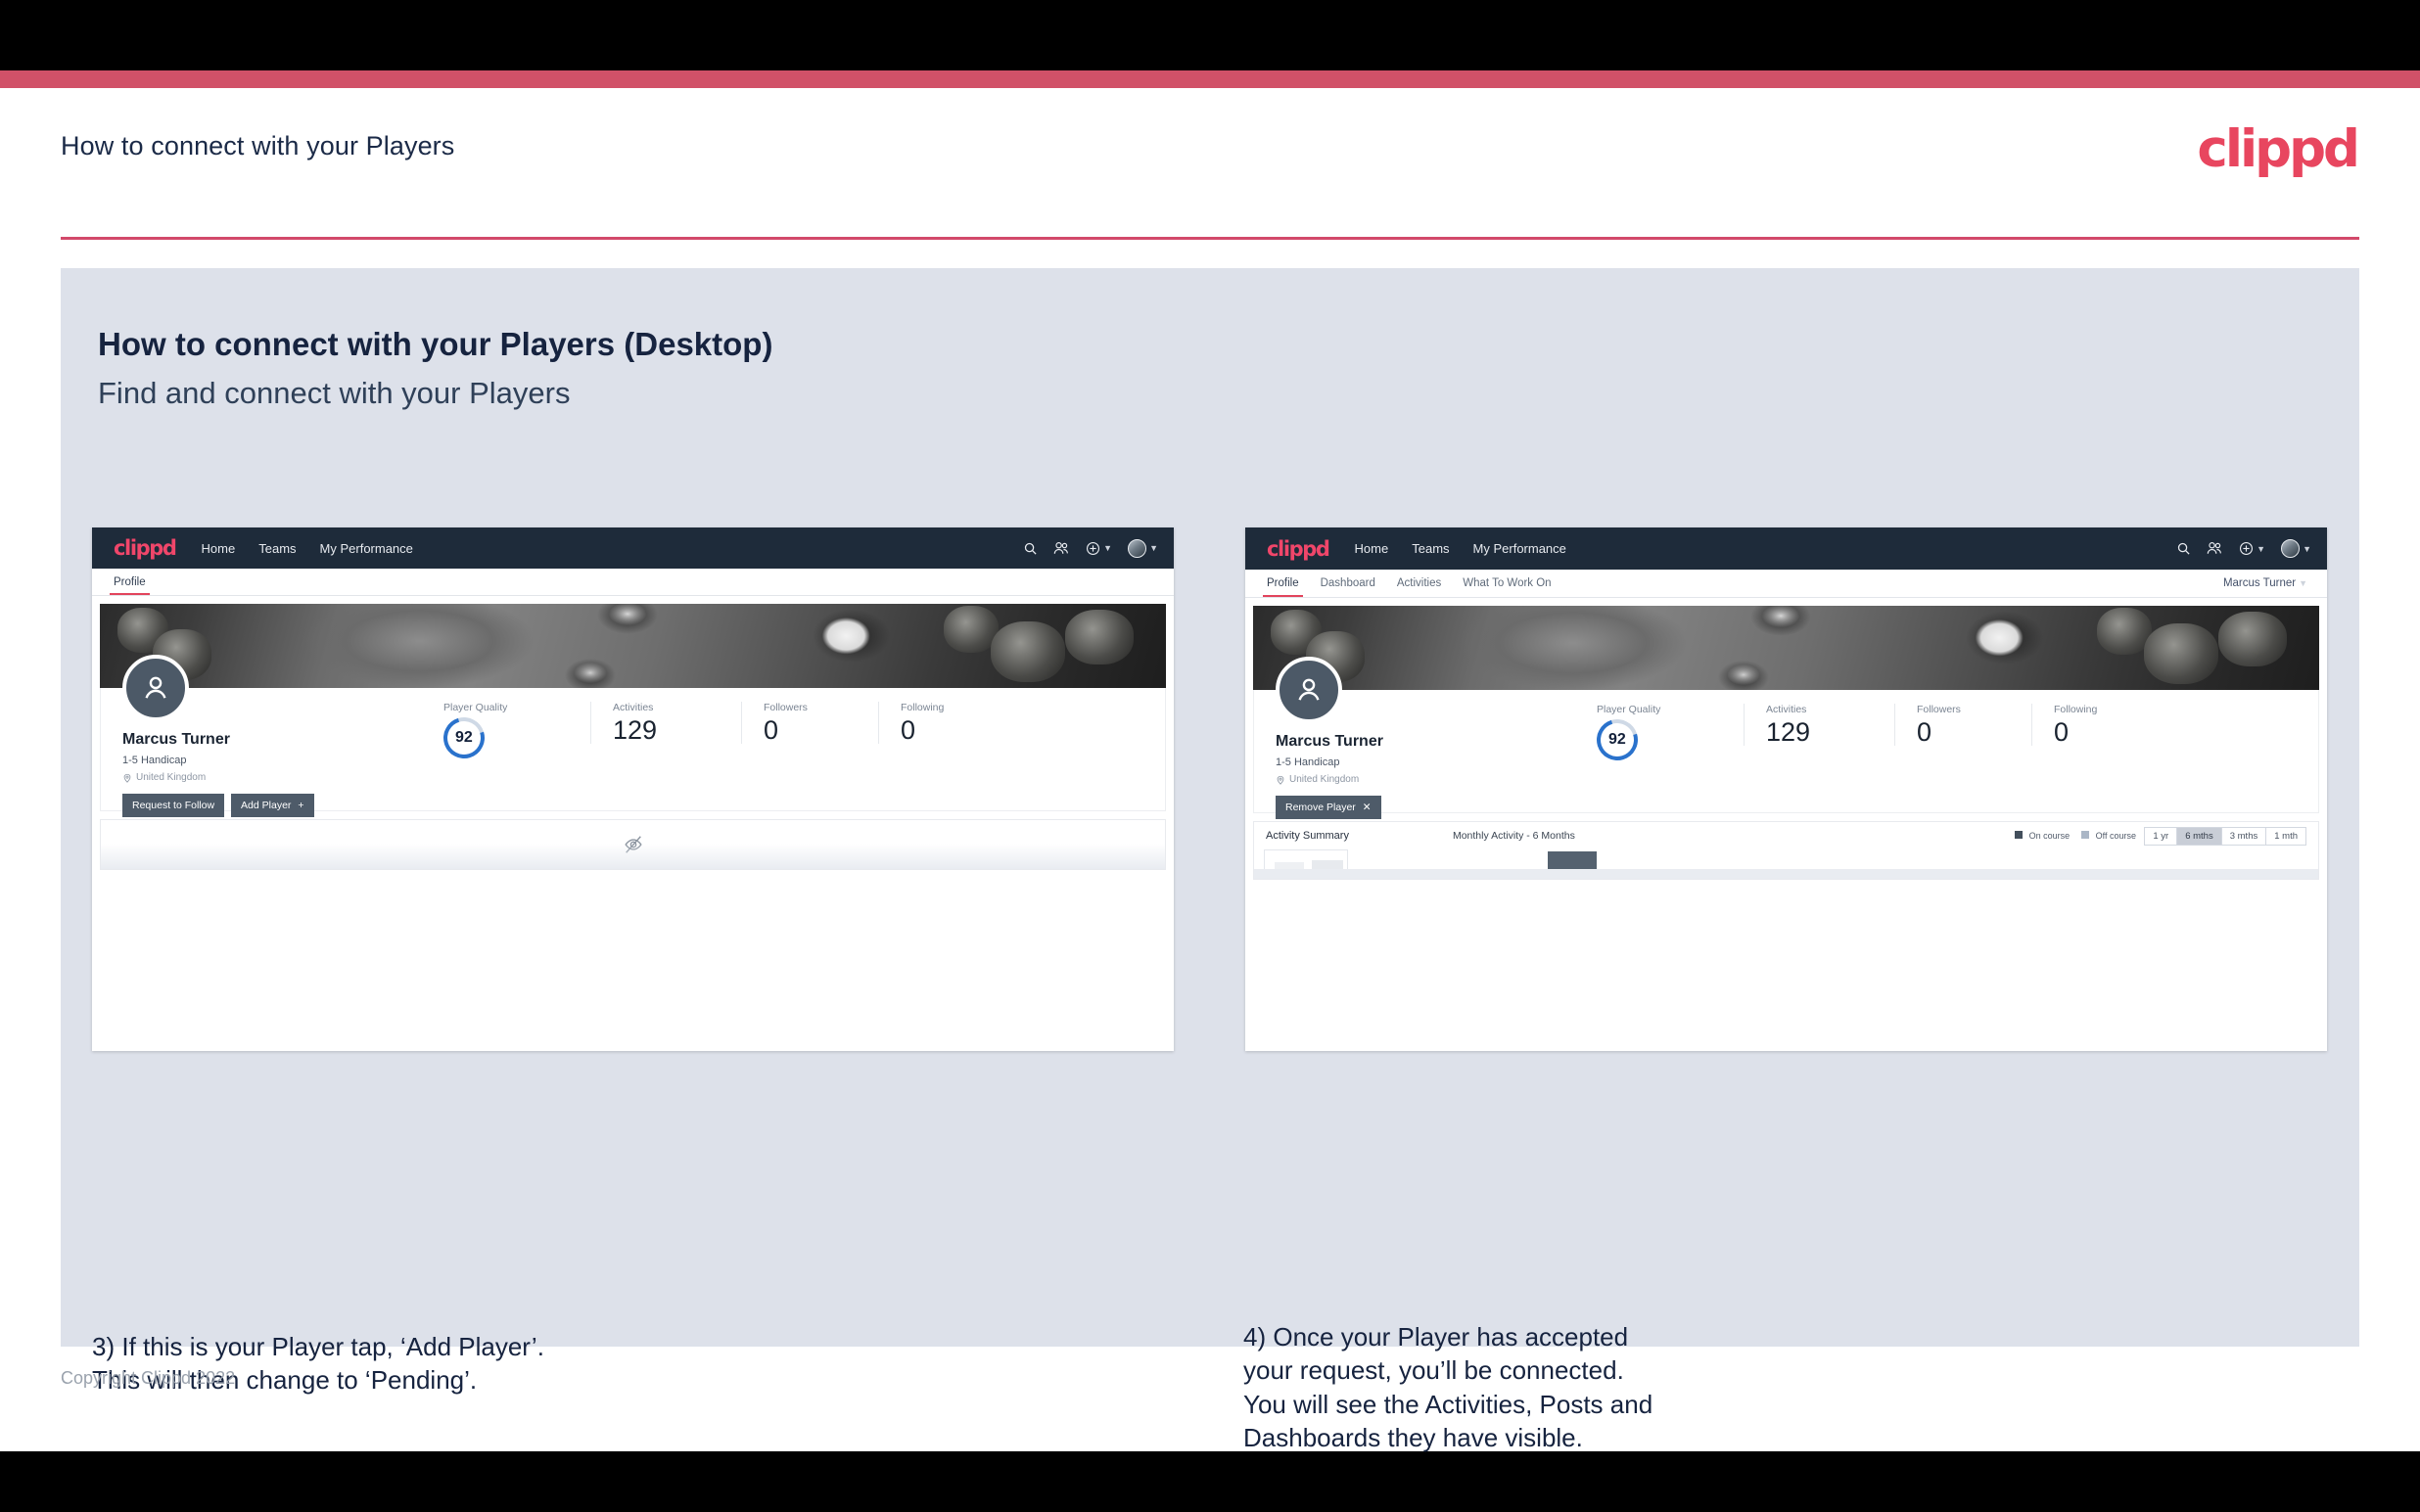 This screenshot has height=1512, width=2420. I want to click on player-handicap: 1-5 Handicap, so click(154, 760).